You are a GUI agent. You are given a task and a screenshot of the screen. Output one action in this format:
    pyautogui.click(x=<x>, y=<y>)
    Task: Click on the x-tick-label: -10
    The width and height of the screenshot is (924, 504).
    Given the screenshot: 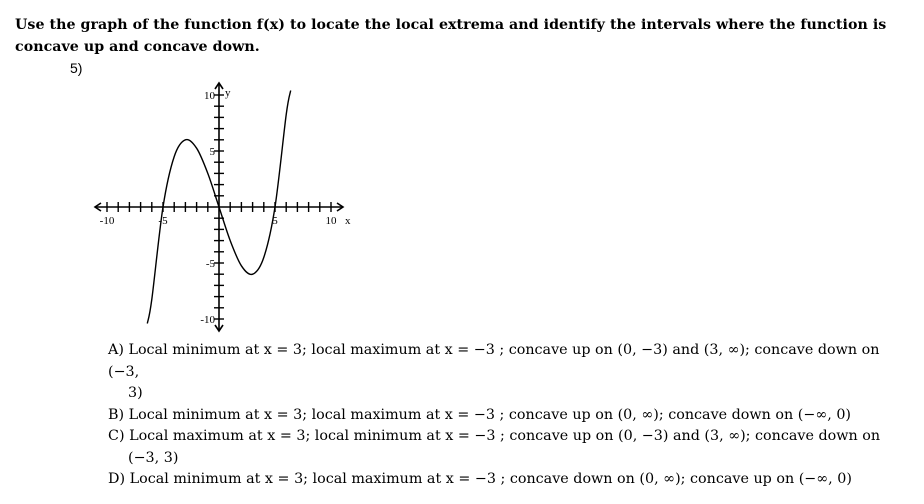 What is the action you would take?
    pyautogui.click(x=107, y=221)
    